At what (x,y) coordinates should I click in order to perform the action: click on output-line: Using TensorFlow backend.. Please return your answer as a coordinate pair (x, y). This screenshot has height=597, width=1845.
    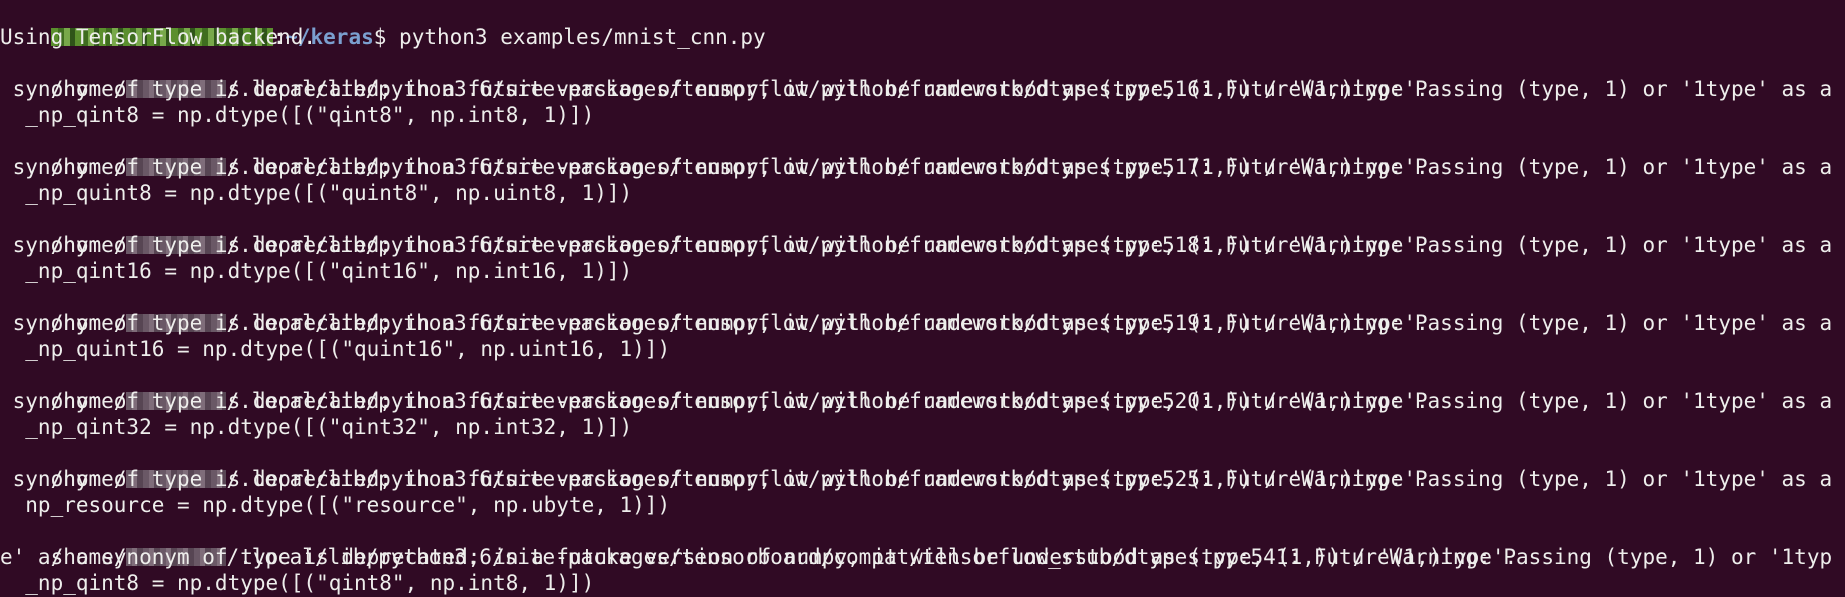
    Looking at the image, I should click on (158, 37).